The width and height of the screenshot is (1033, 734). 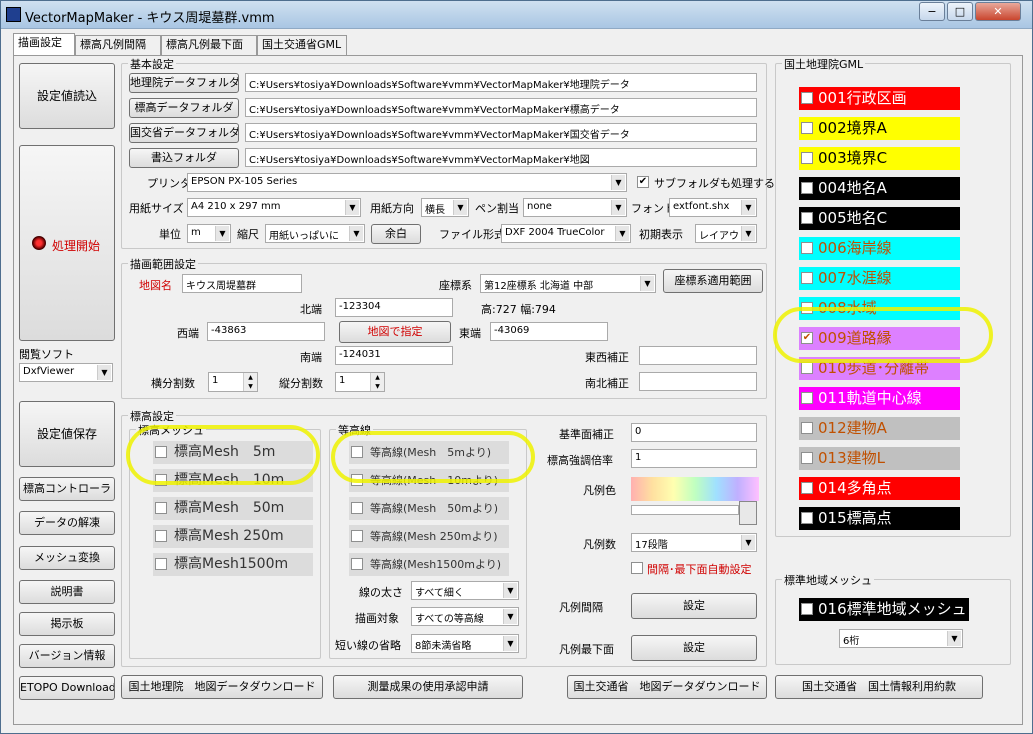 I want to click on crs-select: 第12座標系 北海道 中部 ▼, so click(x=568, y=283).